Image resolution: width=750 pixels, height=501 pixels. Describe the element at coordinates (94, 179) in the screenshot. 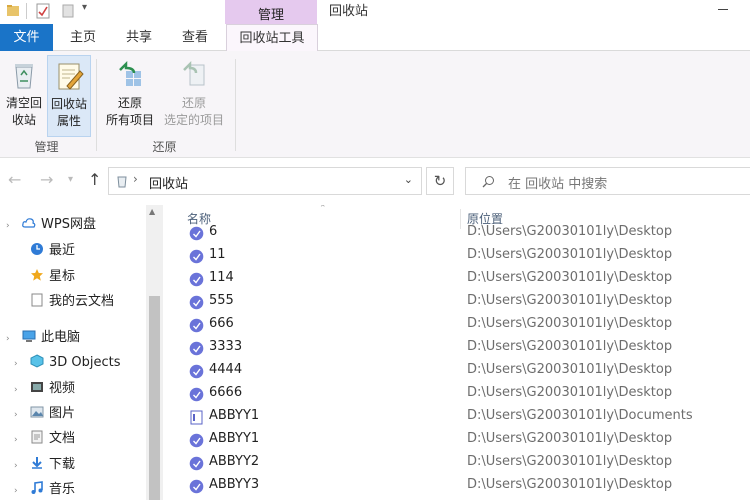

I see `up-arrow-icon: ↑` at that location.